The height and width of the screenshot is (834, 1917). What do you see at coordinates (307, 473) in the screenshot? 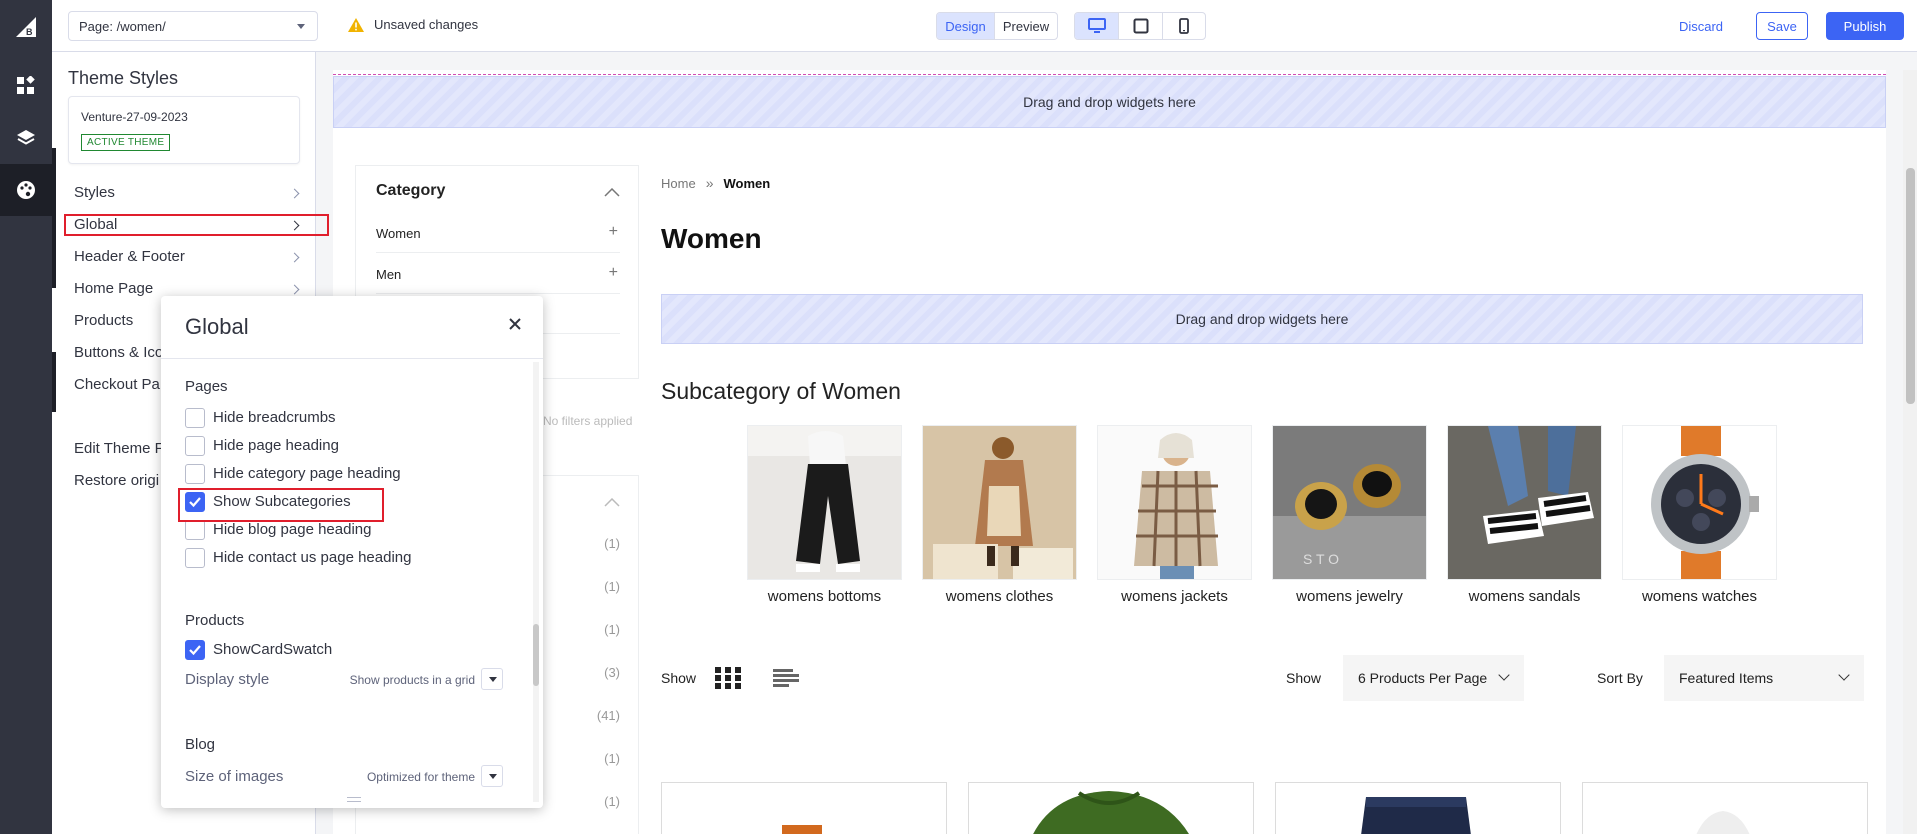
I see `checkbox-label: Hide category page heading` at bounding box center [307, 473].